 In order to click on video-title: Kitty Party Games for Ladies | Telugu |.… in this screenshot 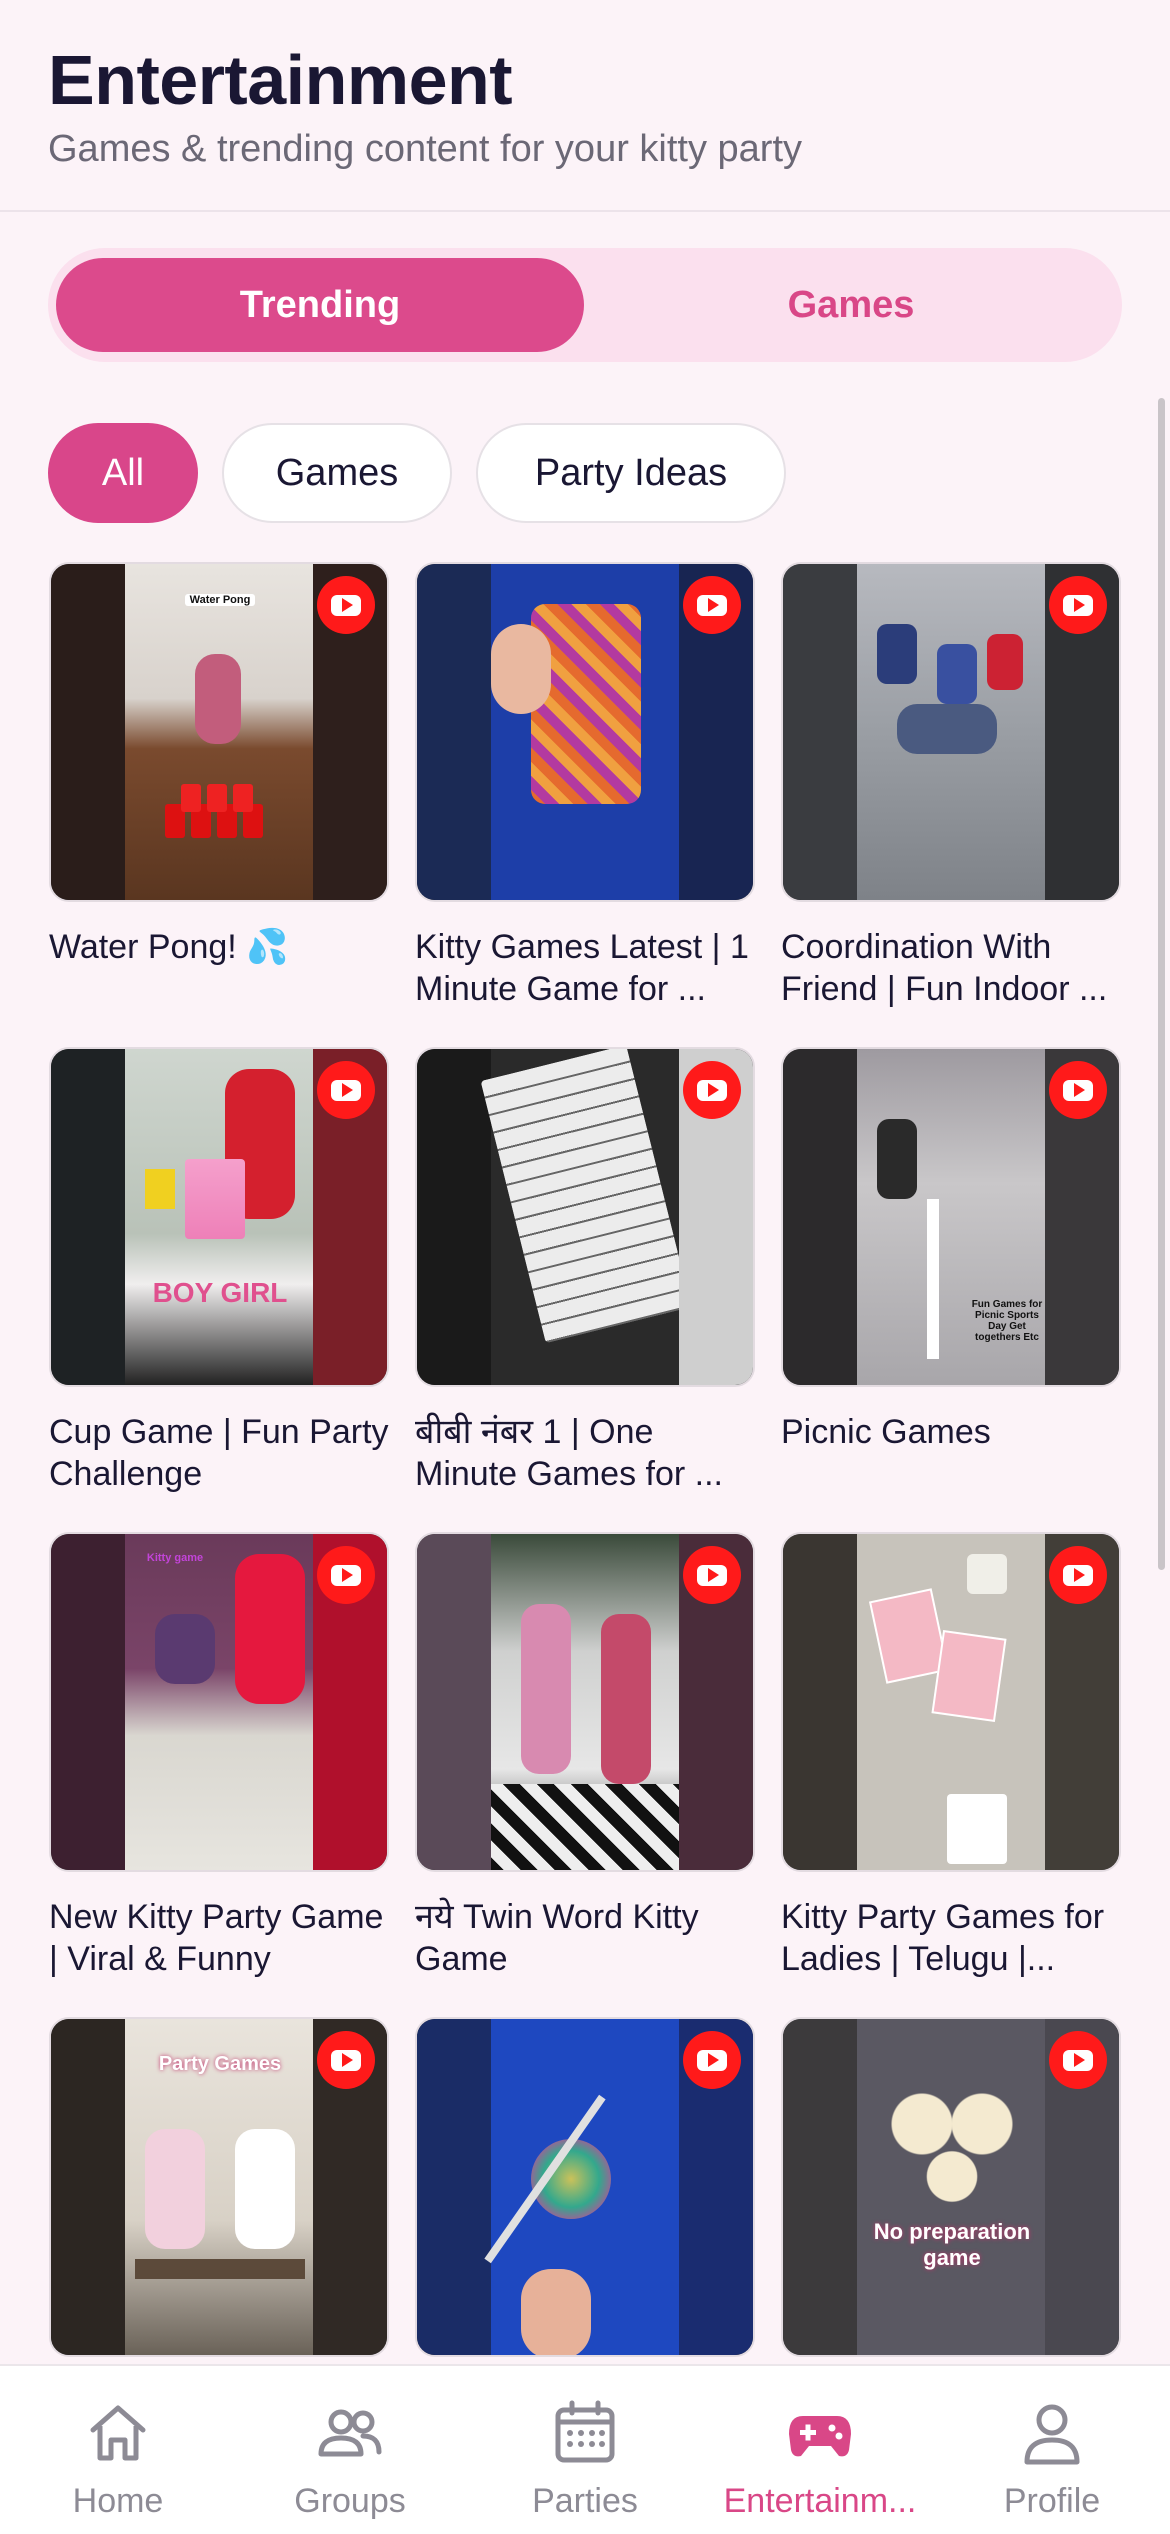, I will do `click(943, 1938)`.